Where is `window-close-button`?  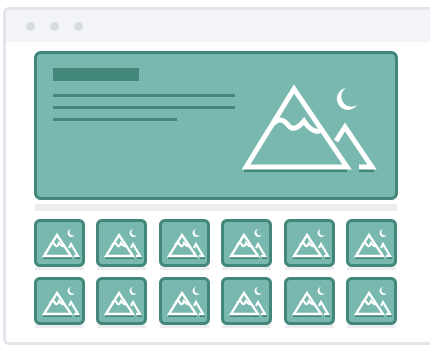 window-close-button is located at coordinates (30, 26).